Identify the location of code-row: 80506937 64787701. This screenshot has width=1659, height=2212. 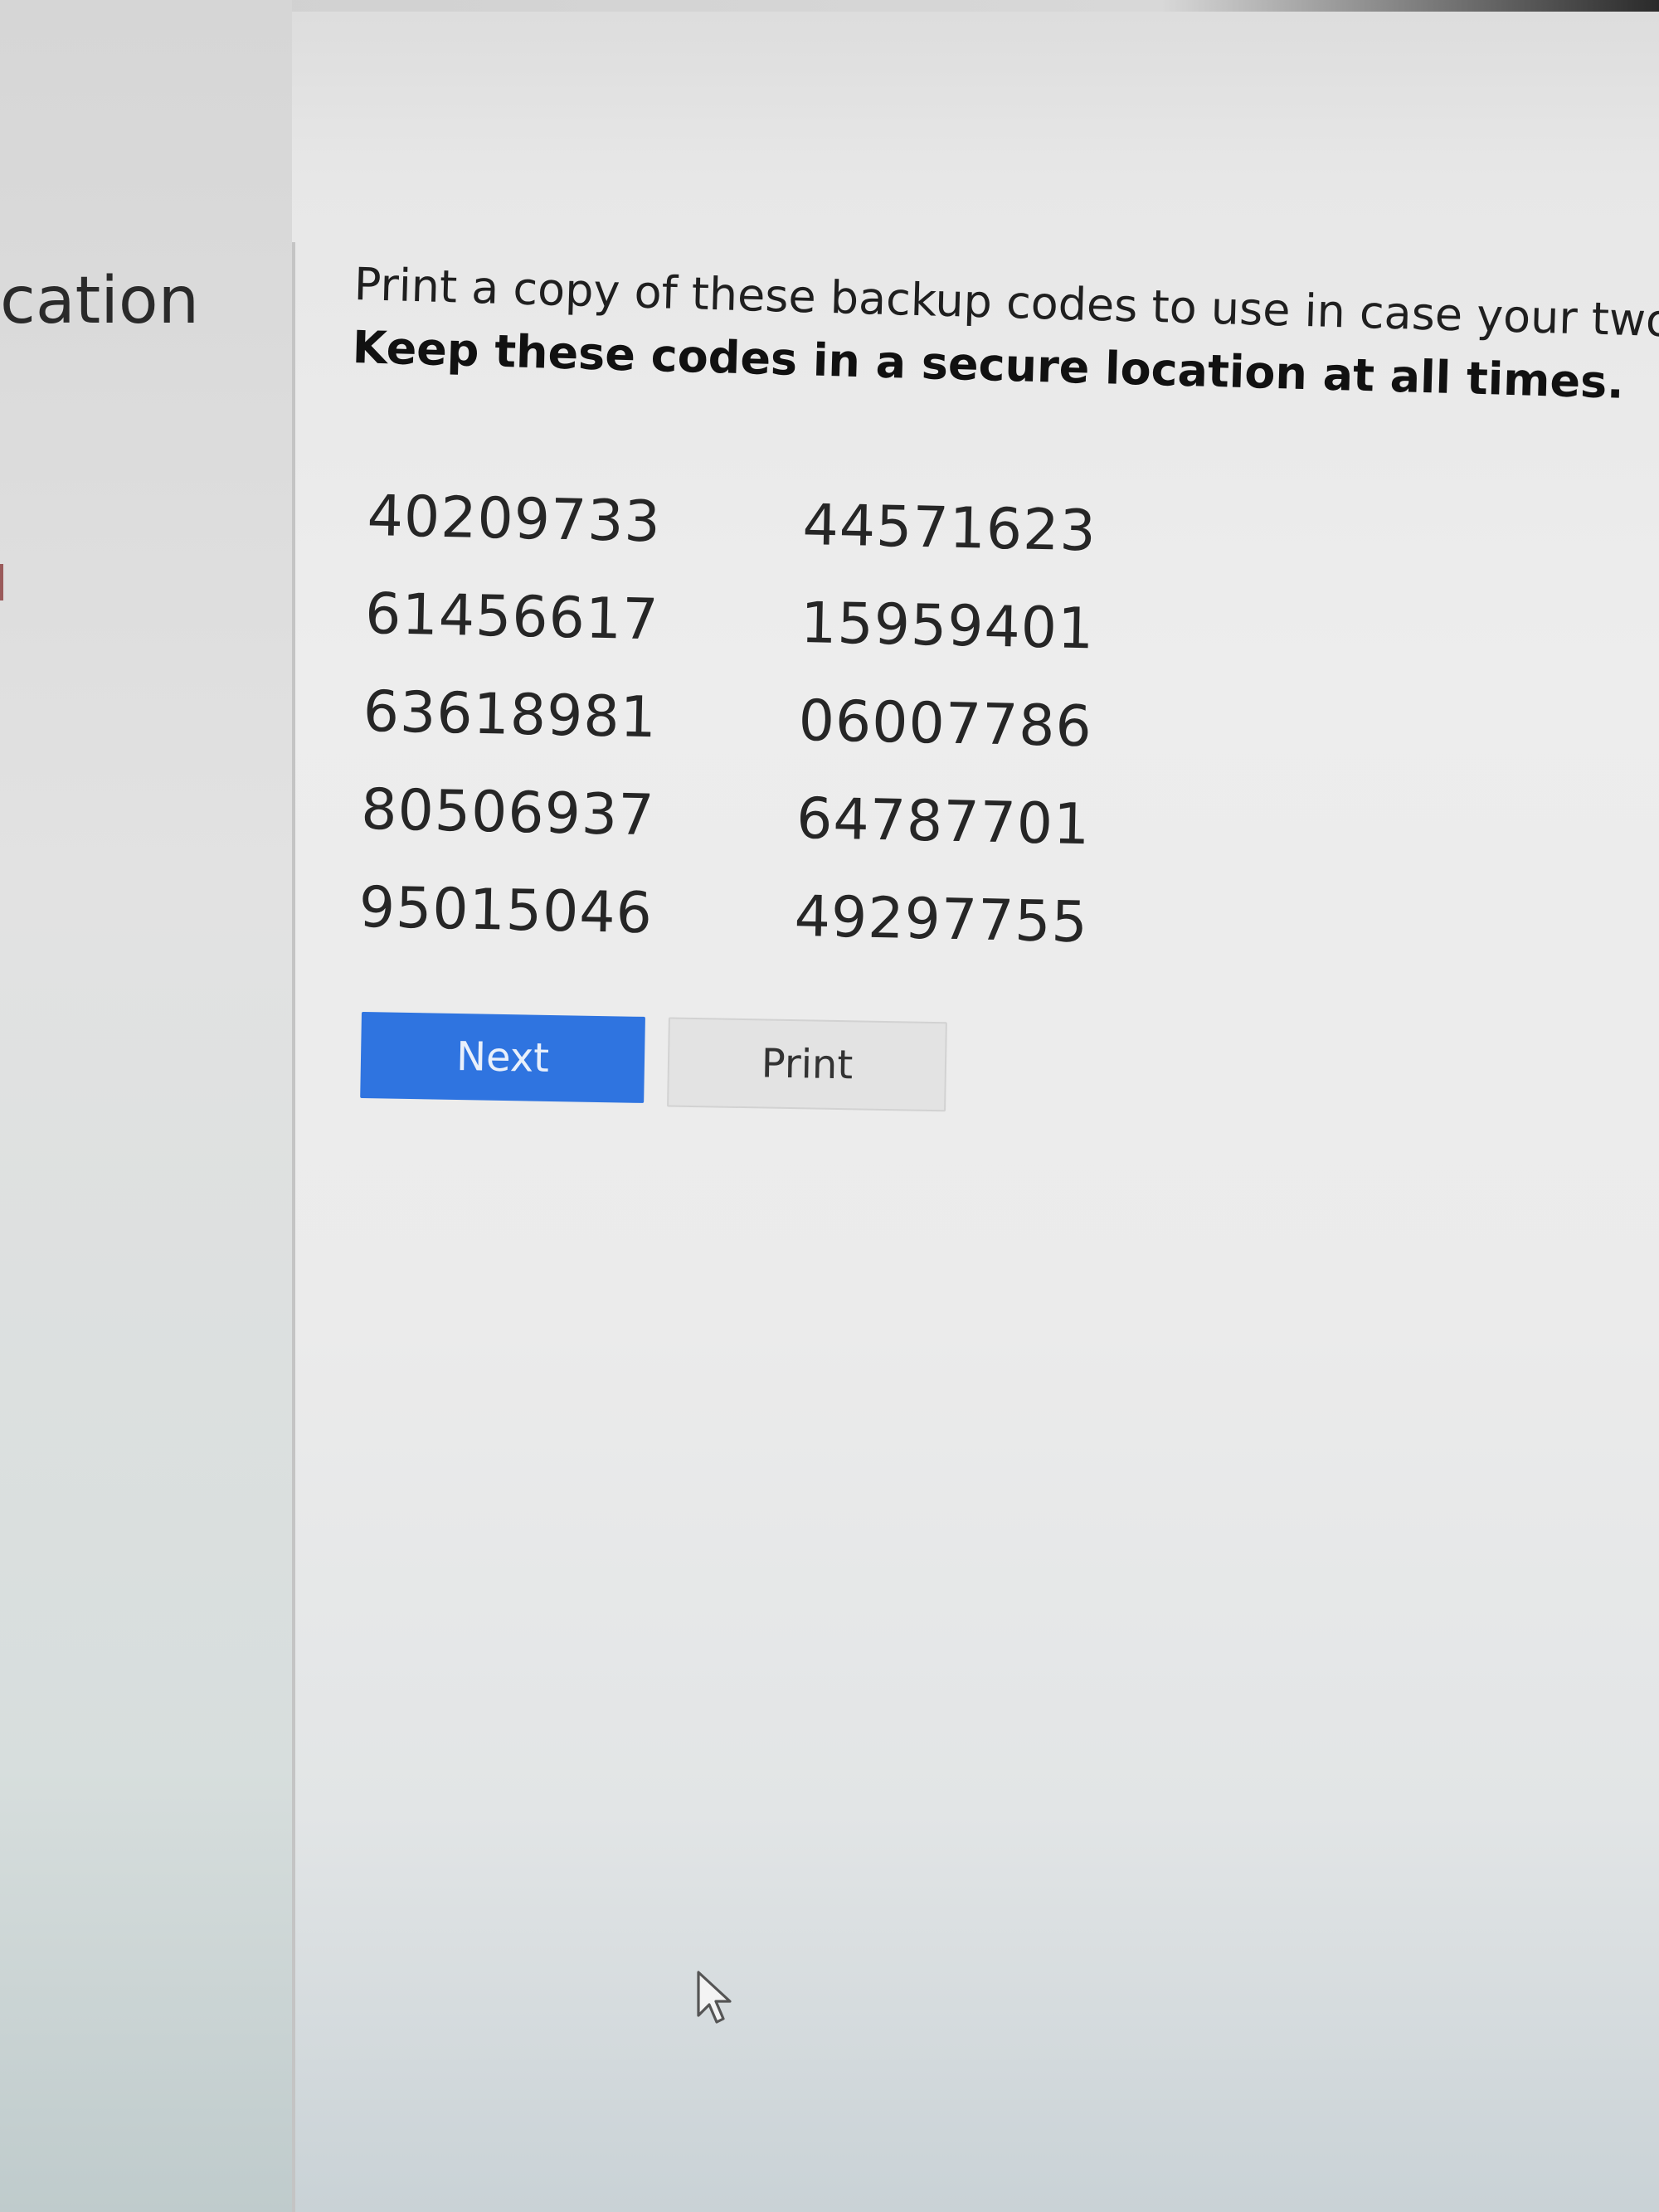
(775, 819).